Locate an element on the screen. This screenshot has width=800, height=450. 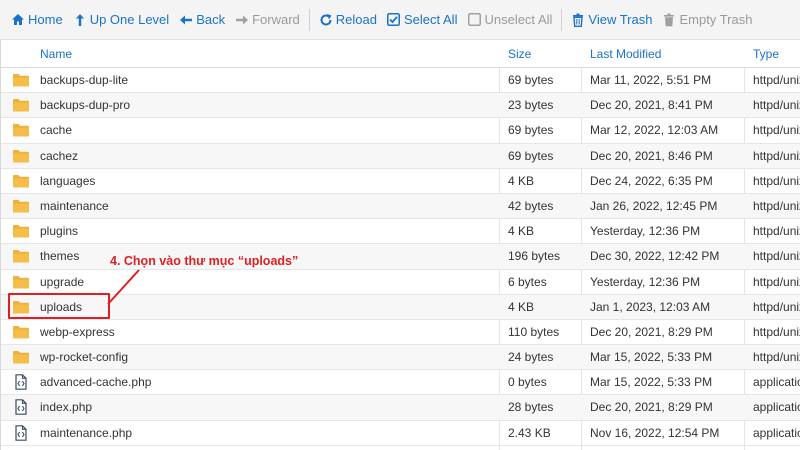
checkbox-checked-icon is located at coordinates (394, 20).